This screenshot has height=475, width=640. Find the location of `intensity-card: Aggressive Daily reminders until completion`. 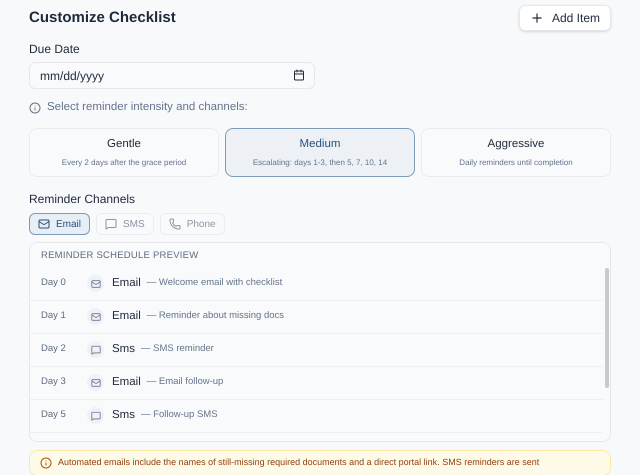

intensity-card: Aggressive Daily reminders until completion is located at coordinates (516, 153).